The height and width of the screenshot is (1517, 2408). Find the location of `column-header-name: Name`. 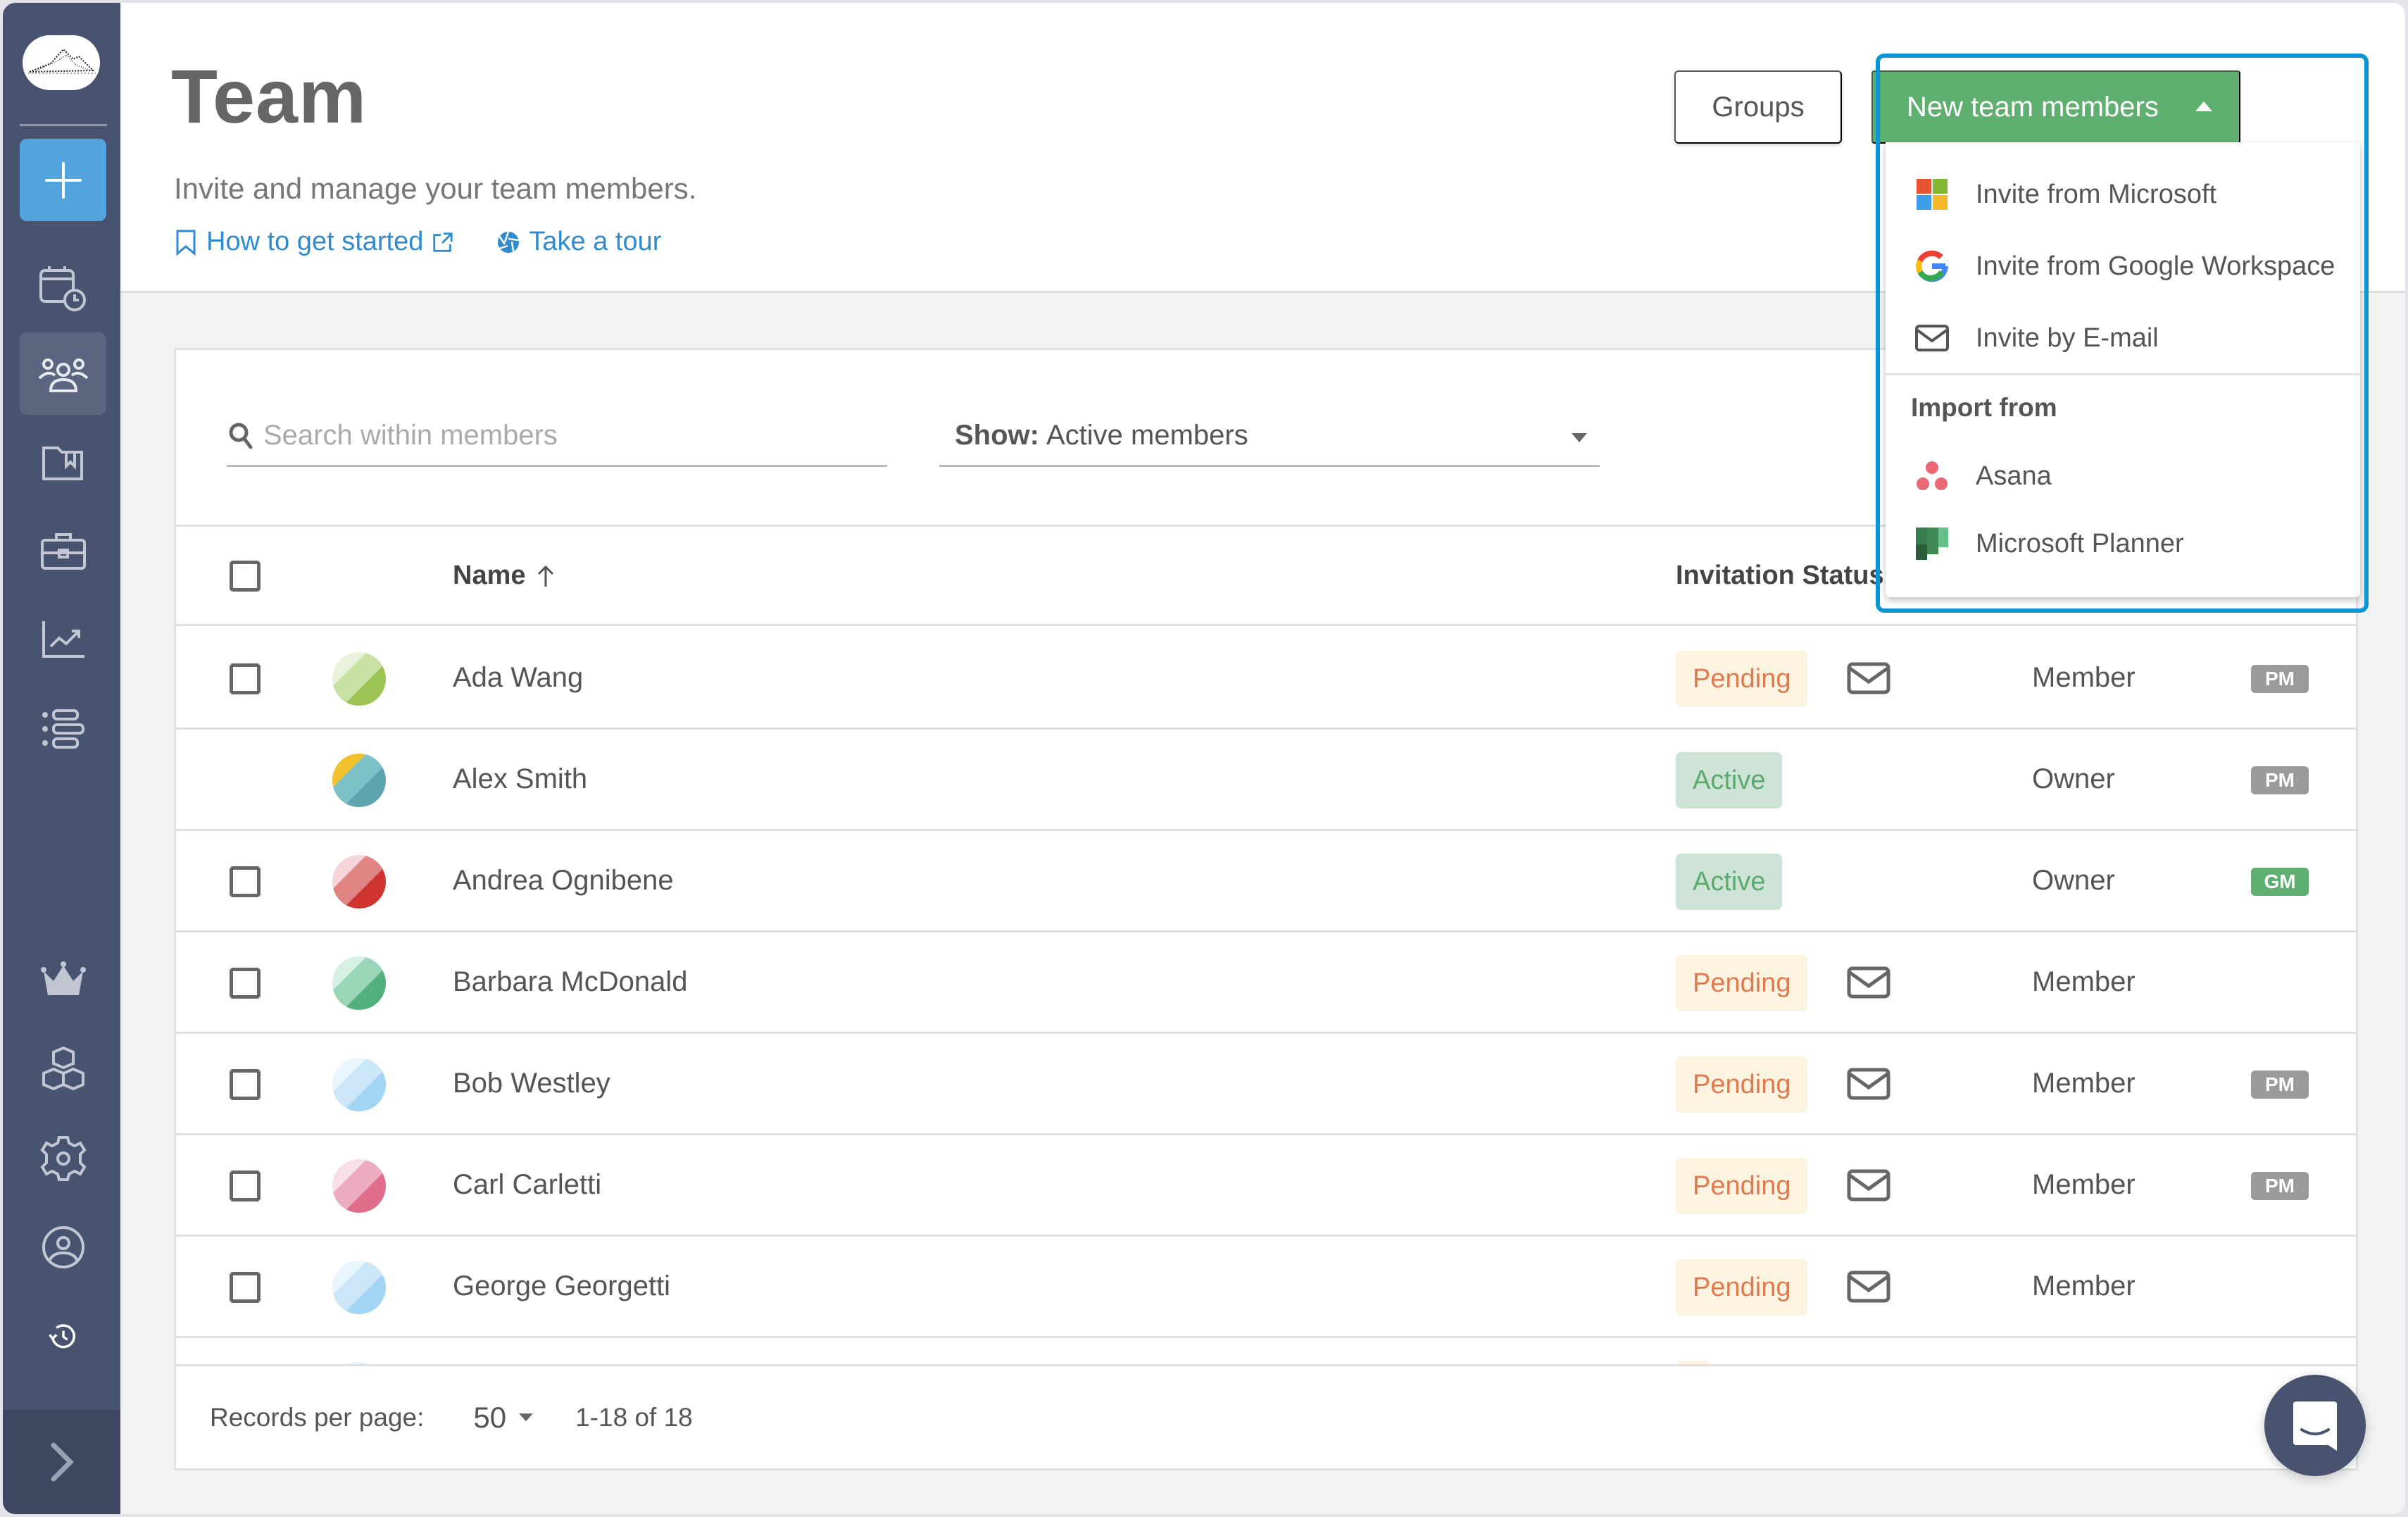

column-header-name: Name is located at coordinates (504, 576).